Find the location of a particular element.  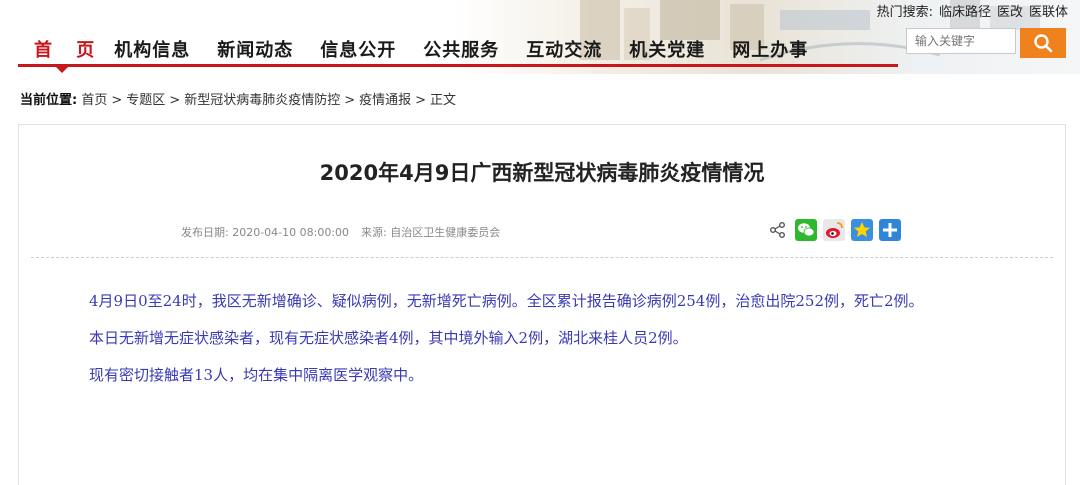

hot-search-link: 医改 is located at coordinates (1010, 12).